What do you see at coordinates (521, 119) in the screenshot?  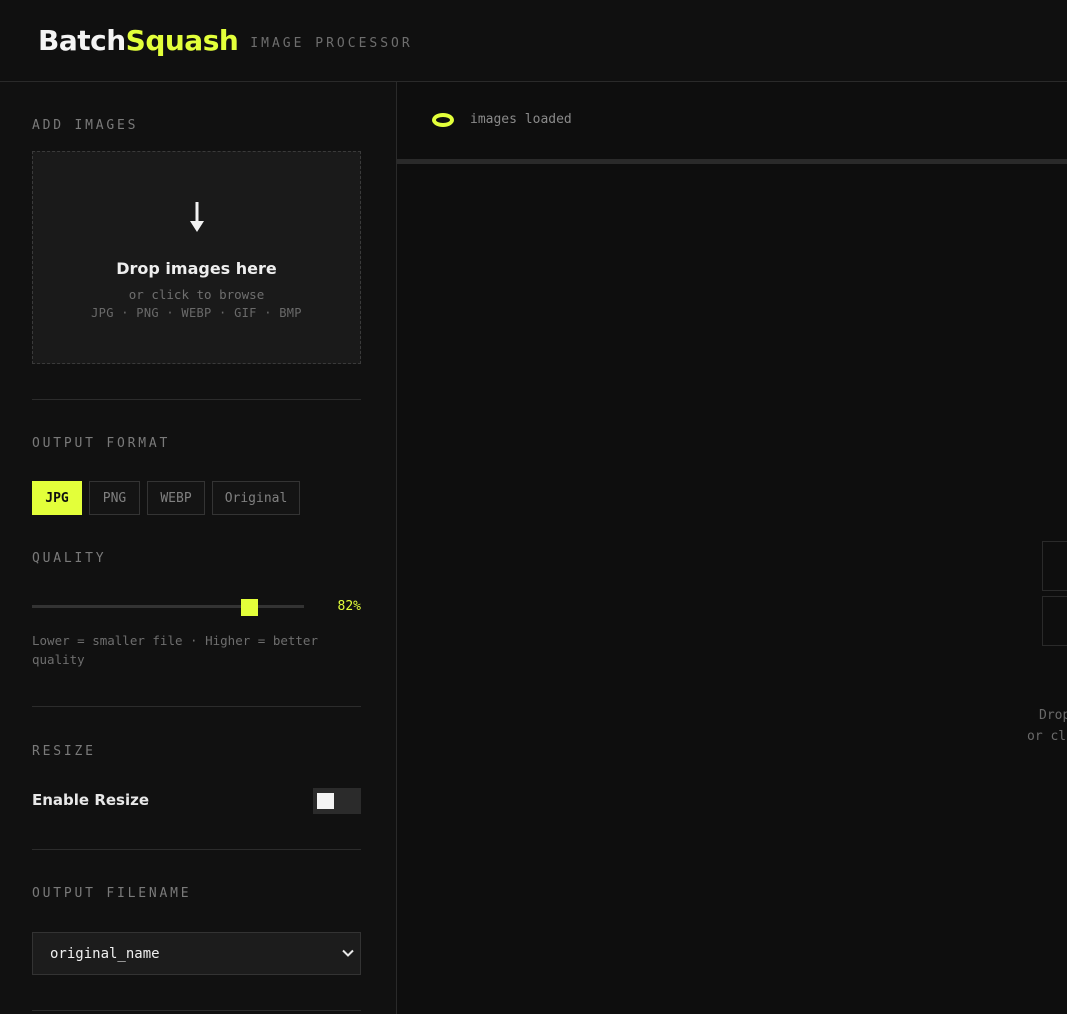 I see `images-loaded-text: images loaded` at bounding box center [521, 119].